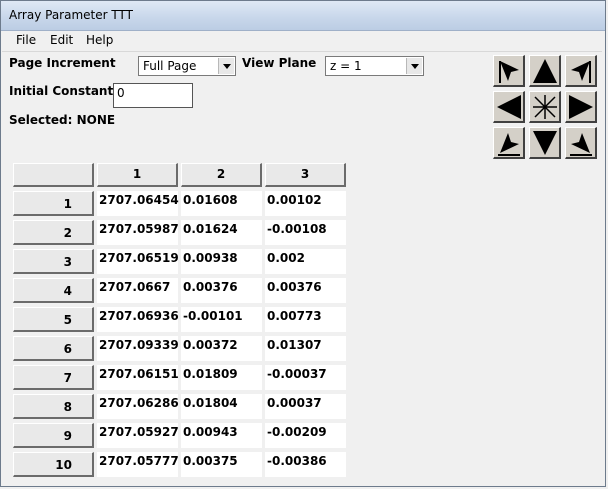  I want to click on table-cell: 0.00773, so click(305, 319).